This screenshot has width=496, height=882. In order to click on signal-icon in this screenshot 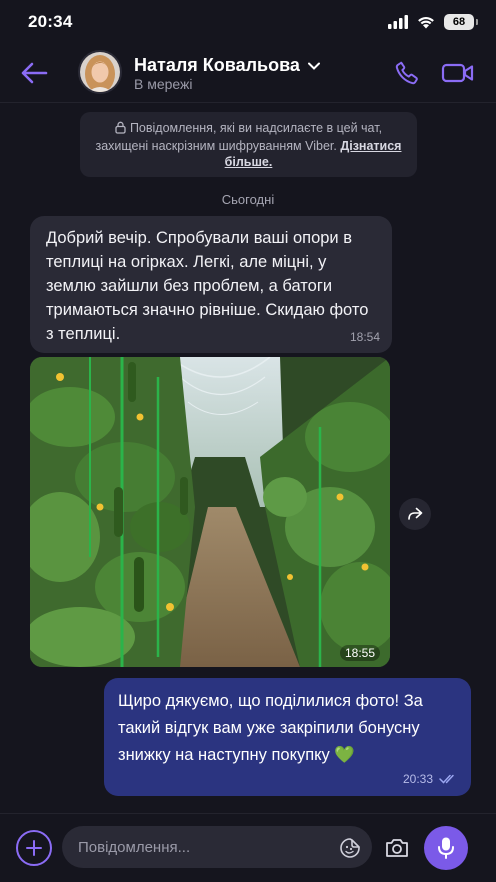, I will do `click(398, 22)`.